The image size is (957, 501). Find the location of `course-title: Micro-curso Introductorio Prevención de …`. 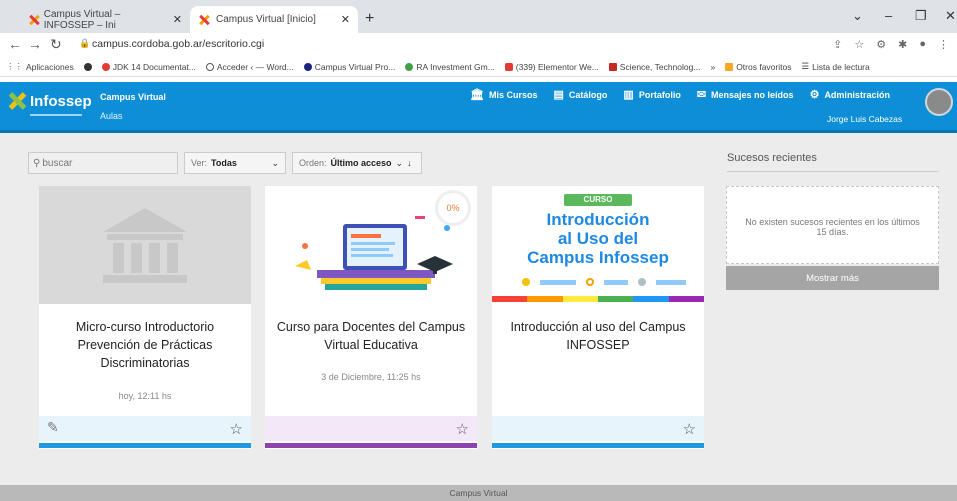

course-title: Micro-curso Introductorio Prevención de … is located at coordinates (145, 345).